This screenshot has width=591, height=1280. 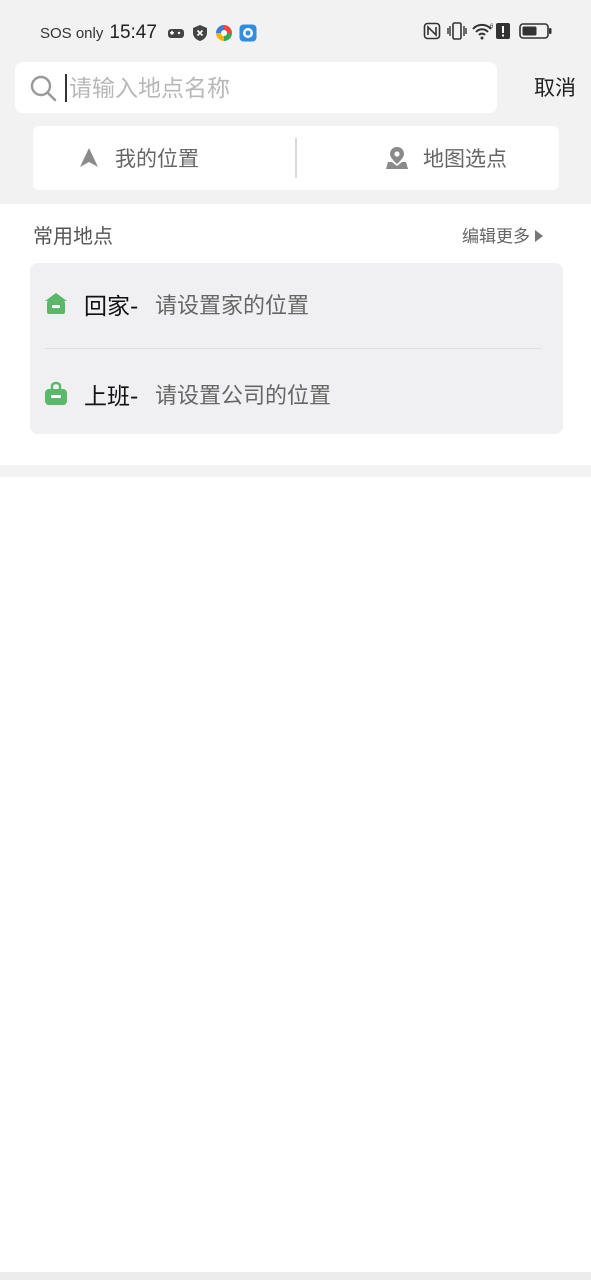 I want to click on map-select-label: 地图选点, so click(x=465, y=159).